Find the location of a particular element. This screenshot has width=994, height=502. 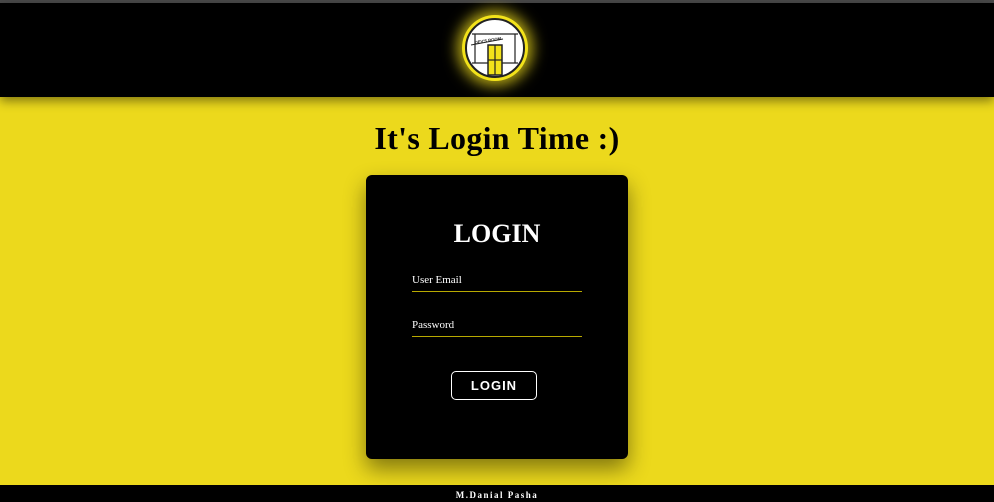

email-input is located at coordinates (497, 279).